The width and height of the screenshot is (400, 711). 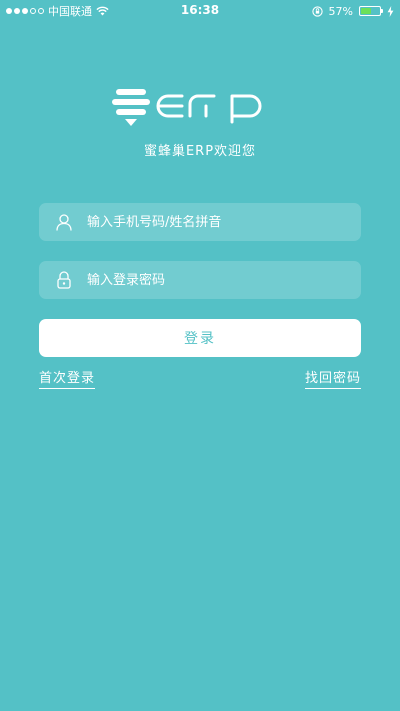 I want to click on battery-percent: 57%, so click(x=340, y=11).